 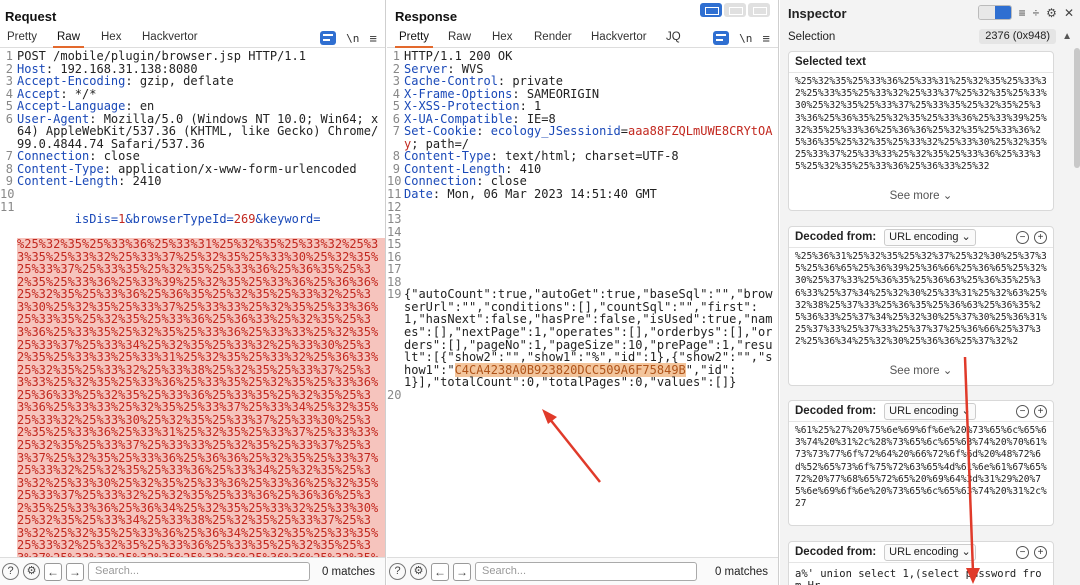 What do you see at coordinates (711, 10) in the screenshot?
I see `split-view-icon` at bounding box center [711, 10].